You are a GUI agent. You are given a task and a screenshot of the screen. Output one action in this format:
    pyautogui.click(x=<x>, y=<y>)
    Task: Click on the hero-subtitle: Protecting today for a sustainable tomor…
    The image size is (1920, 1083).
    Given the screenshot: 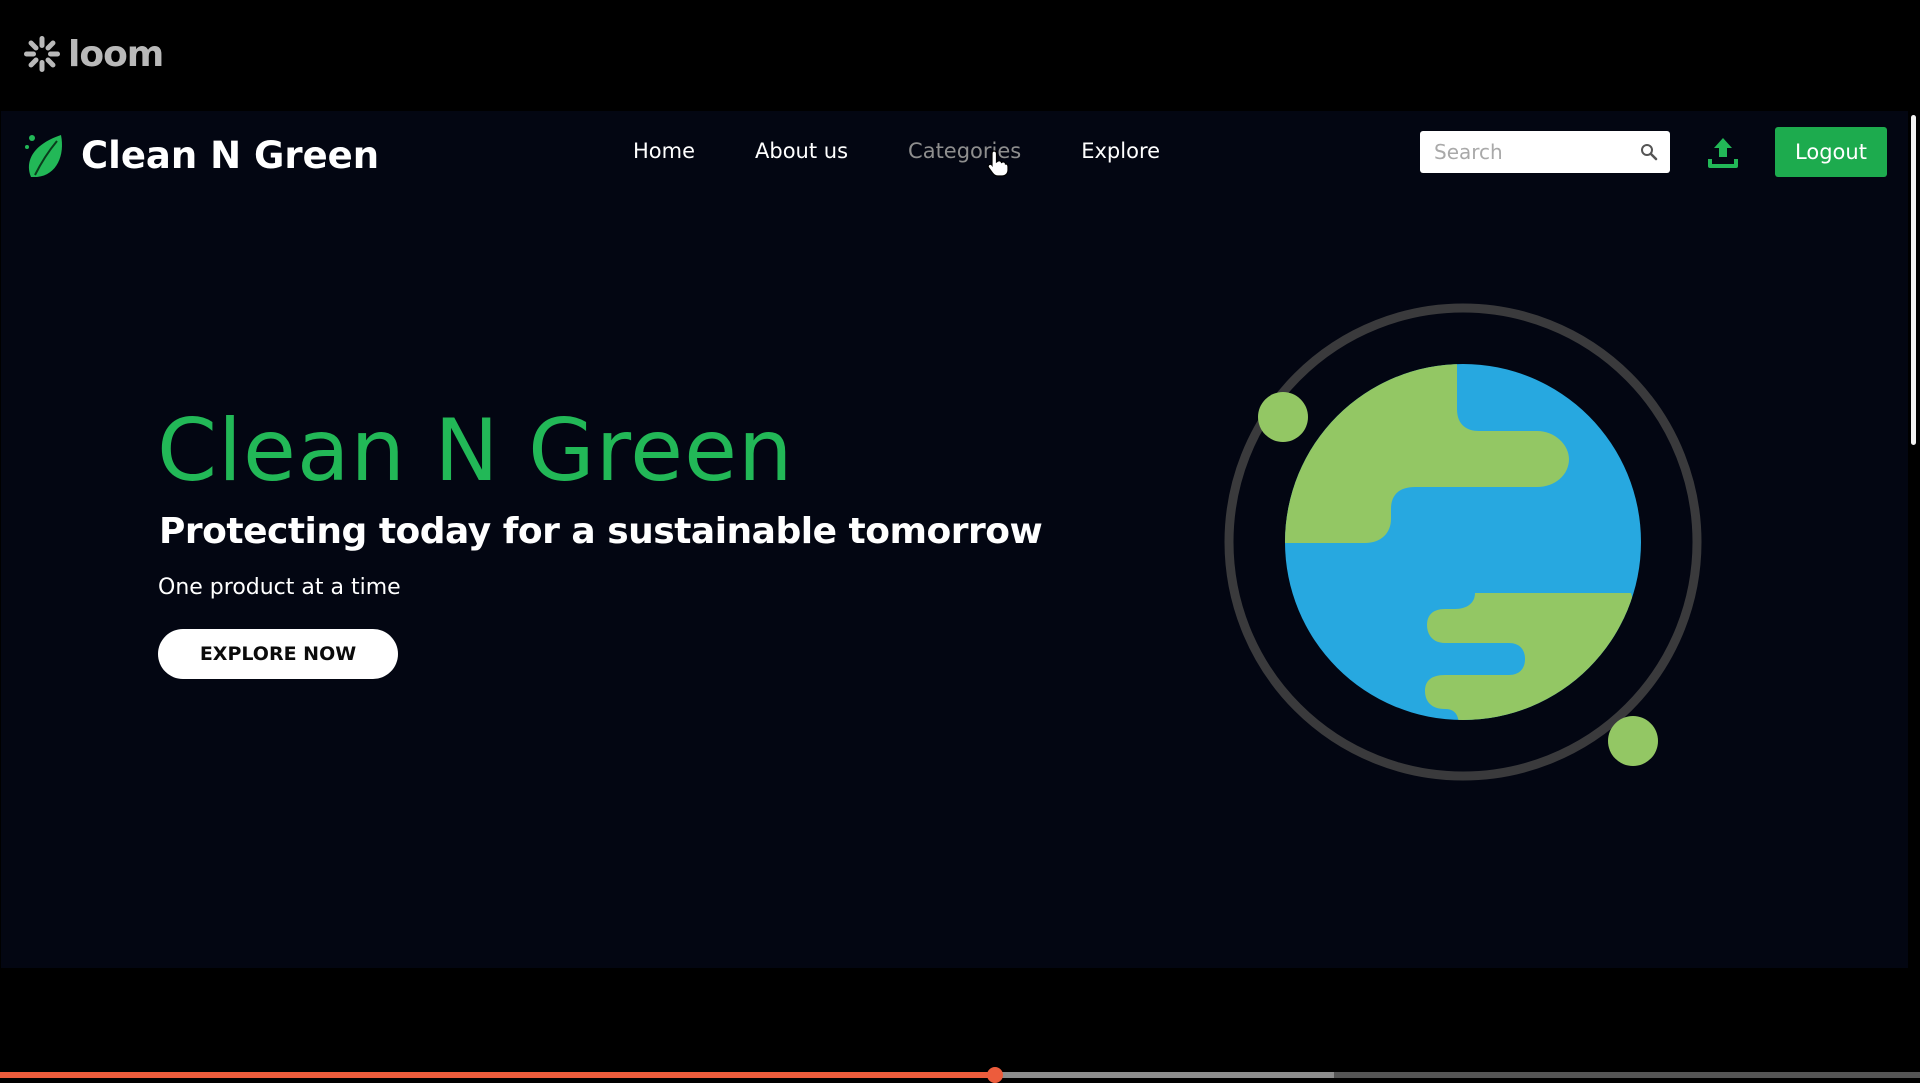 What is the action you would take?
    pyautogui.click(x=601, y=531)
    